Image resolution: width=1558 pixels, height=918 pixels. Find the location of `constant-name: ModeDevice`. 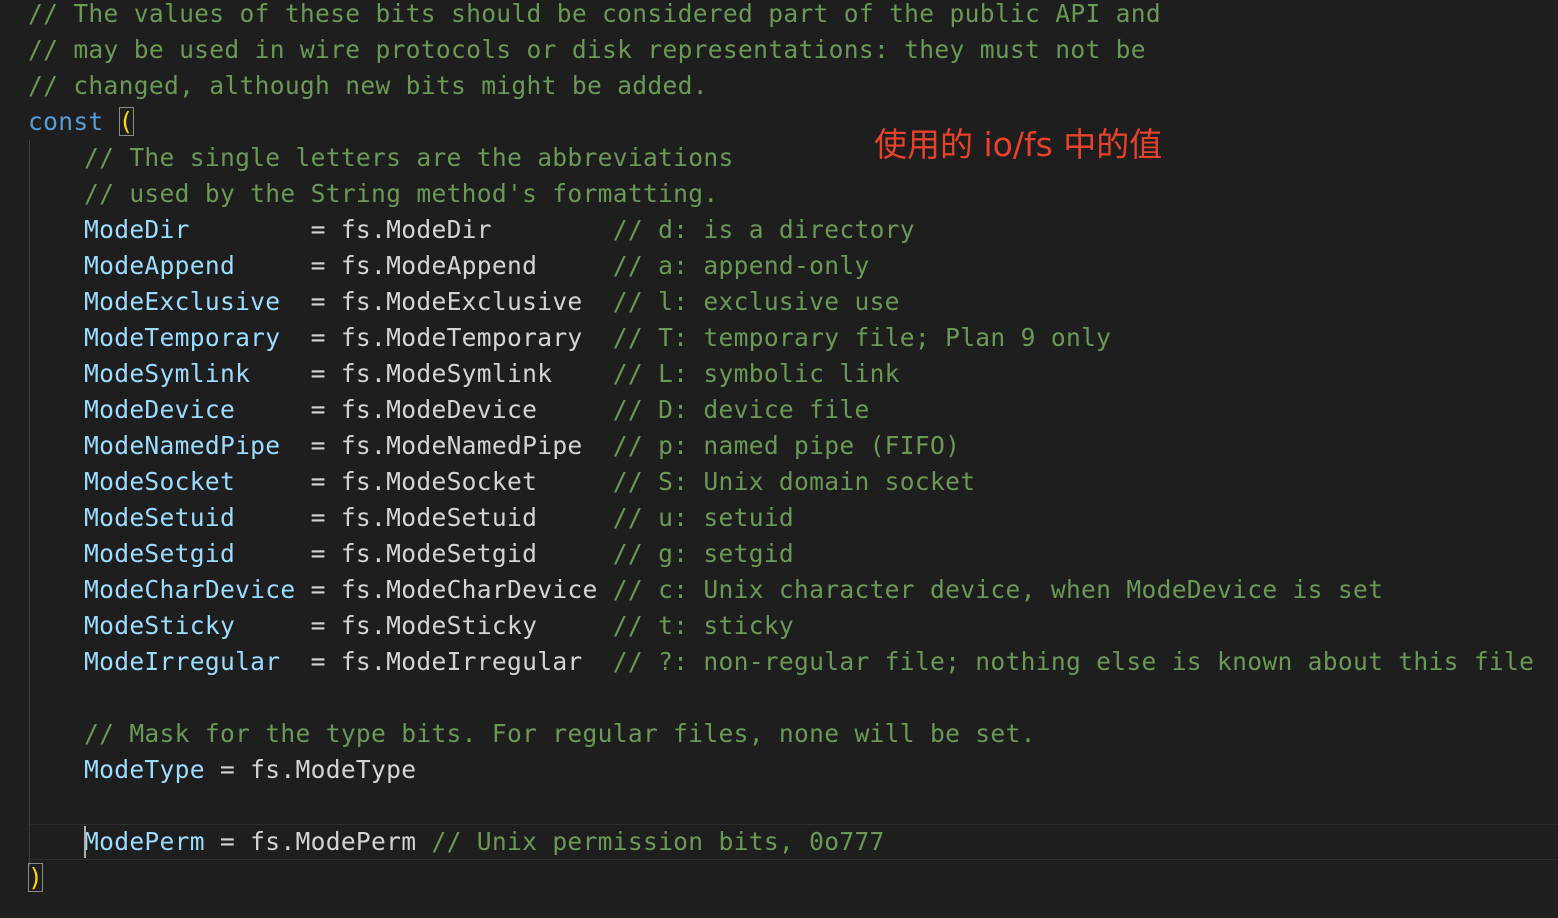

constant-name: ModeDevice is located at coordinates (197, 409).